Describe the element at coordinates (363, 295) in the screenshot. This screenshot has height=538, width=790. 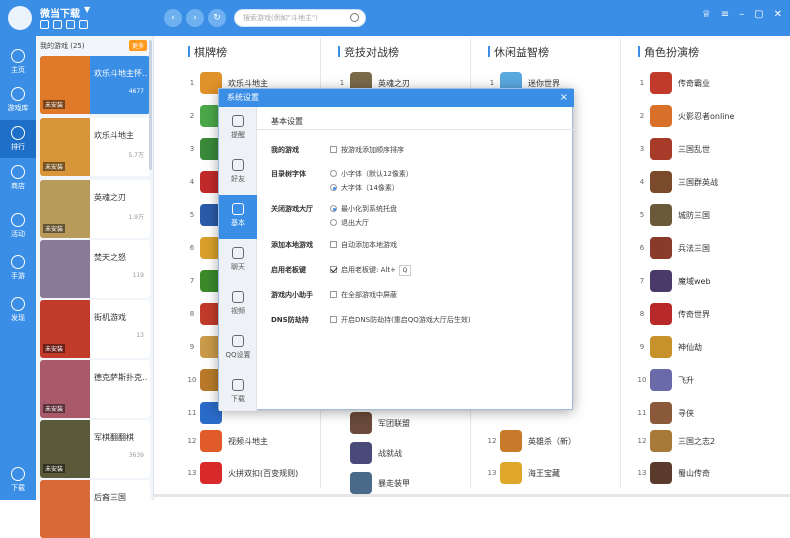
I see `block-assistant-checkbox: 在全部游戏中屏蔽` at that location.